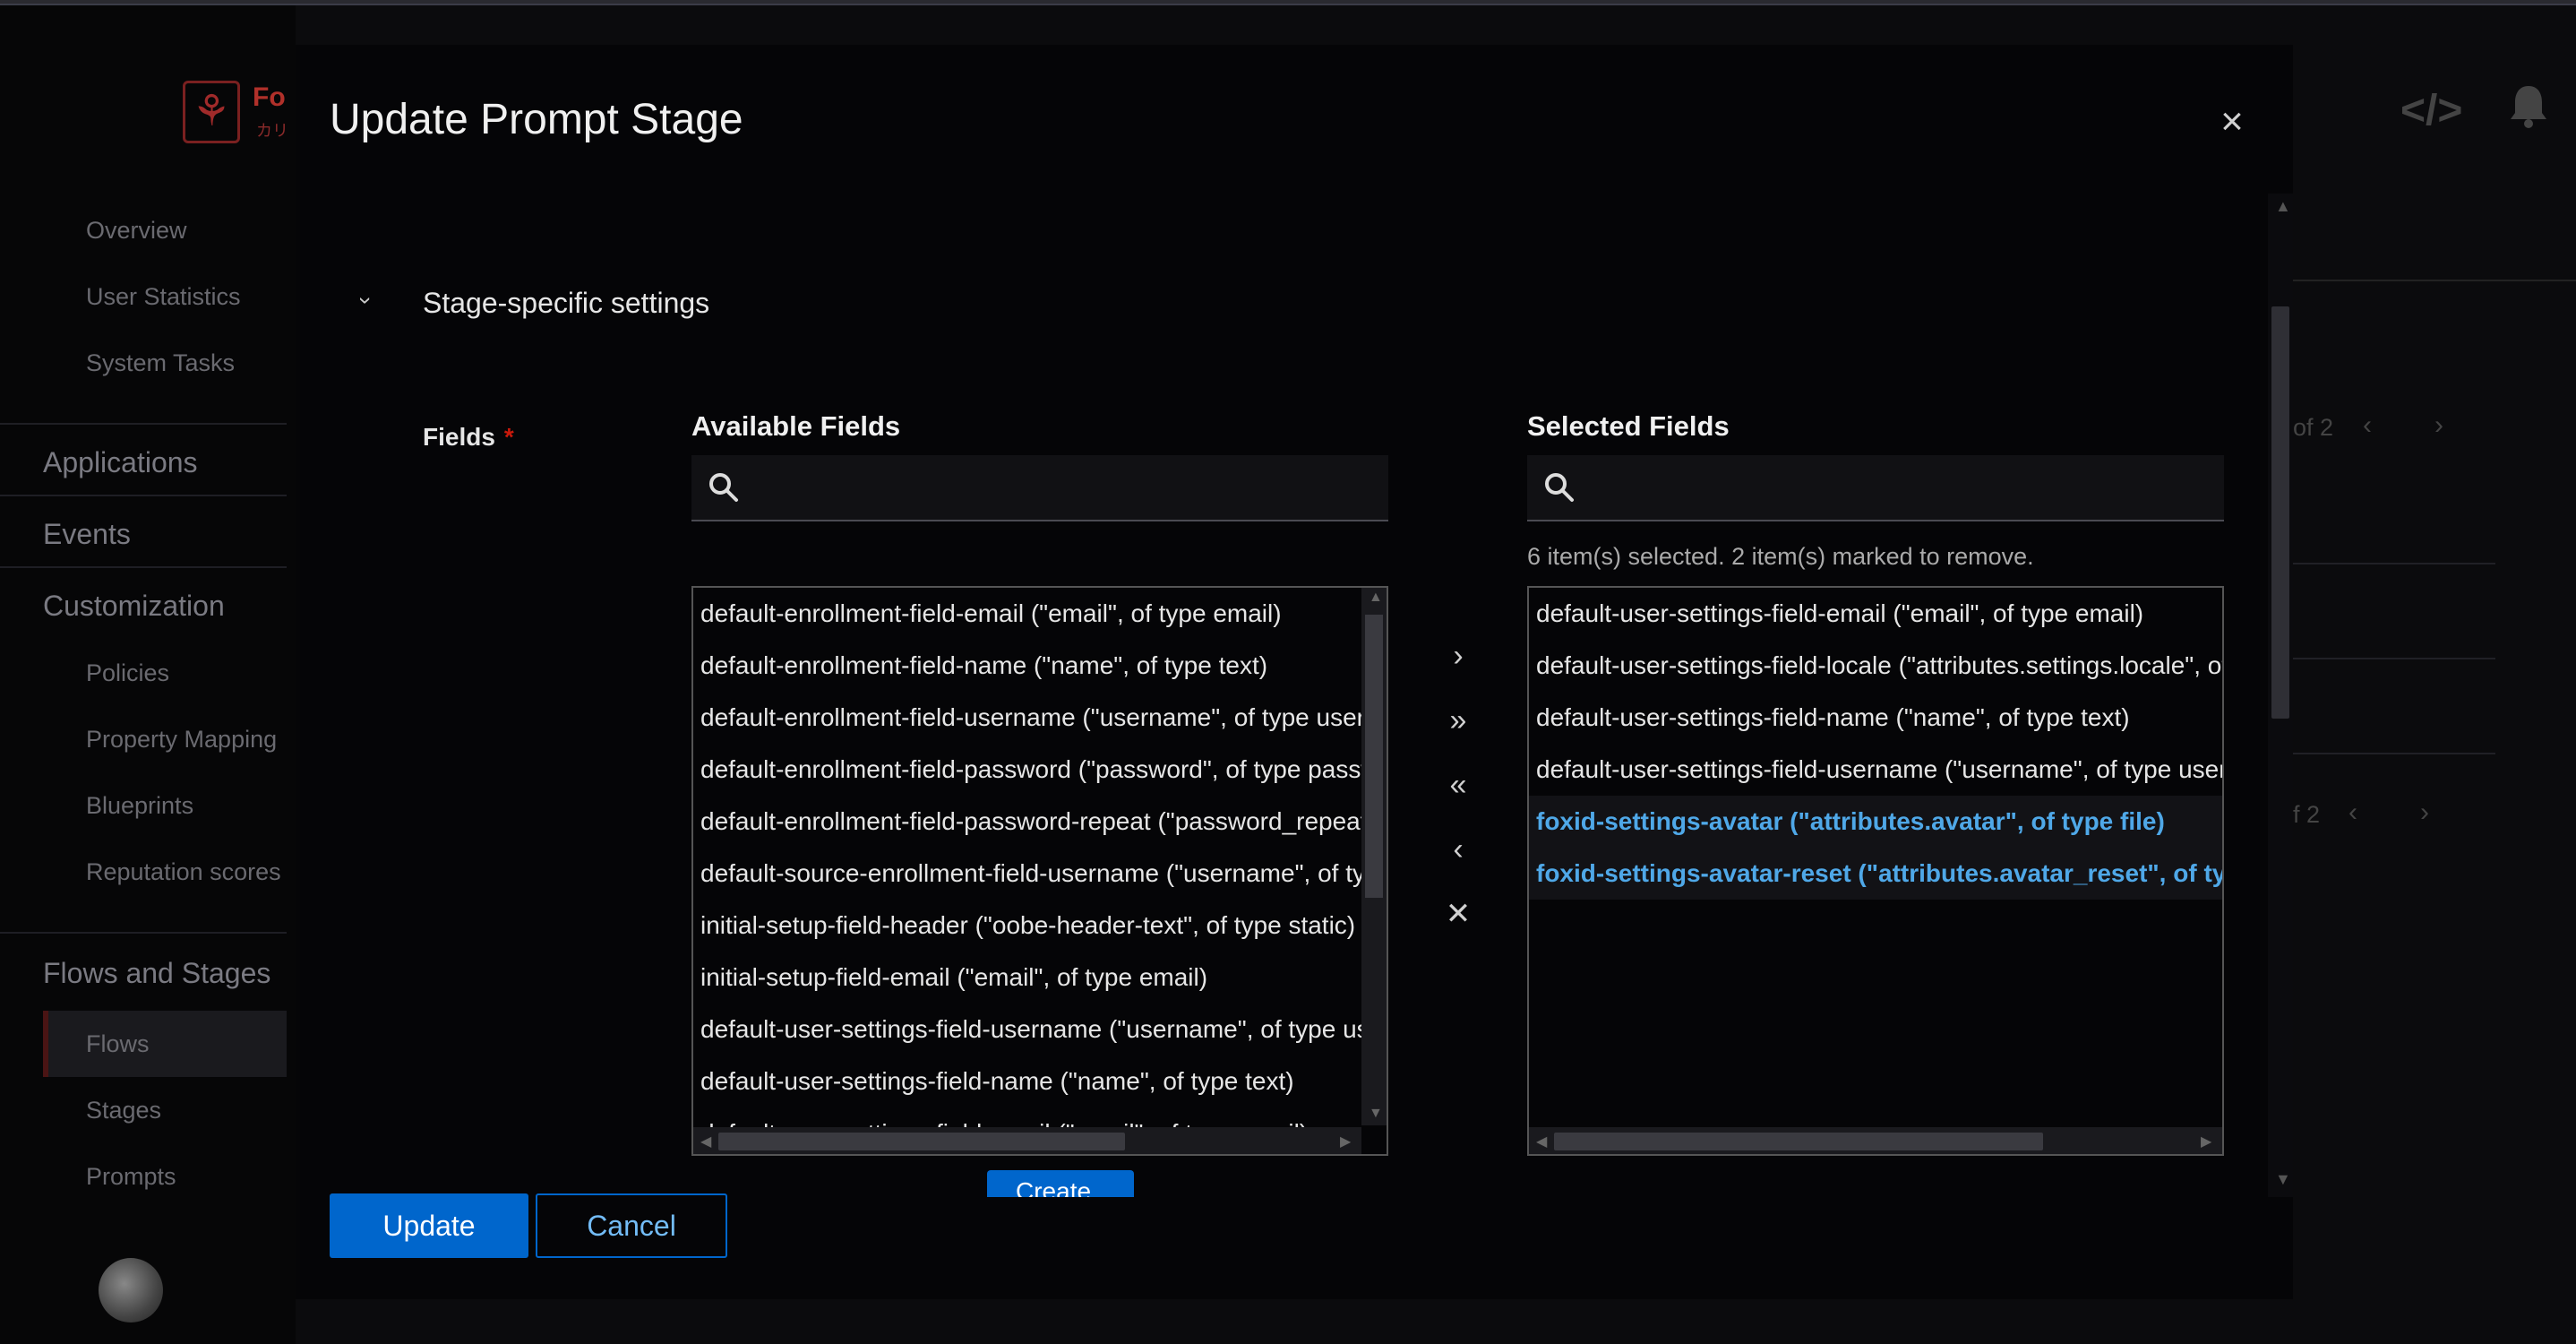 Image resolution: width=2576 pixels, height=1344 pixels. I want to click on selected-search-input, so click(1899, 487).